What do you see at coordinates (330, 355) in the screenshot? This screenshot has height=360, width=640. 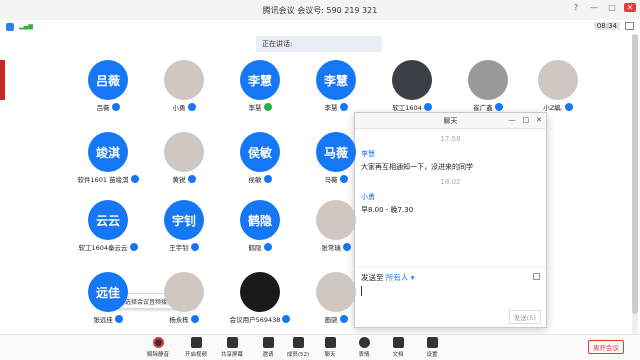 I see `chat-label: 聊天` at bounding box center [330, 355].